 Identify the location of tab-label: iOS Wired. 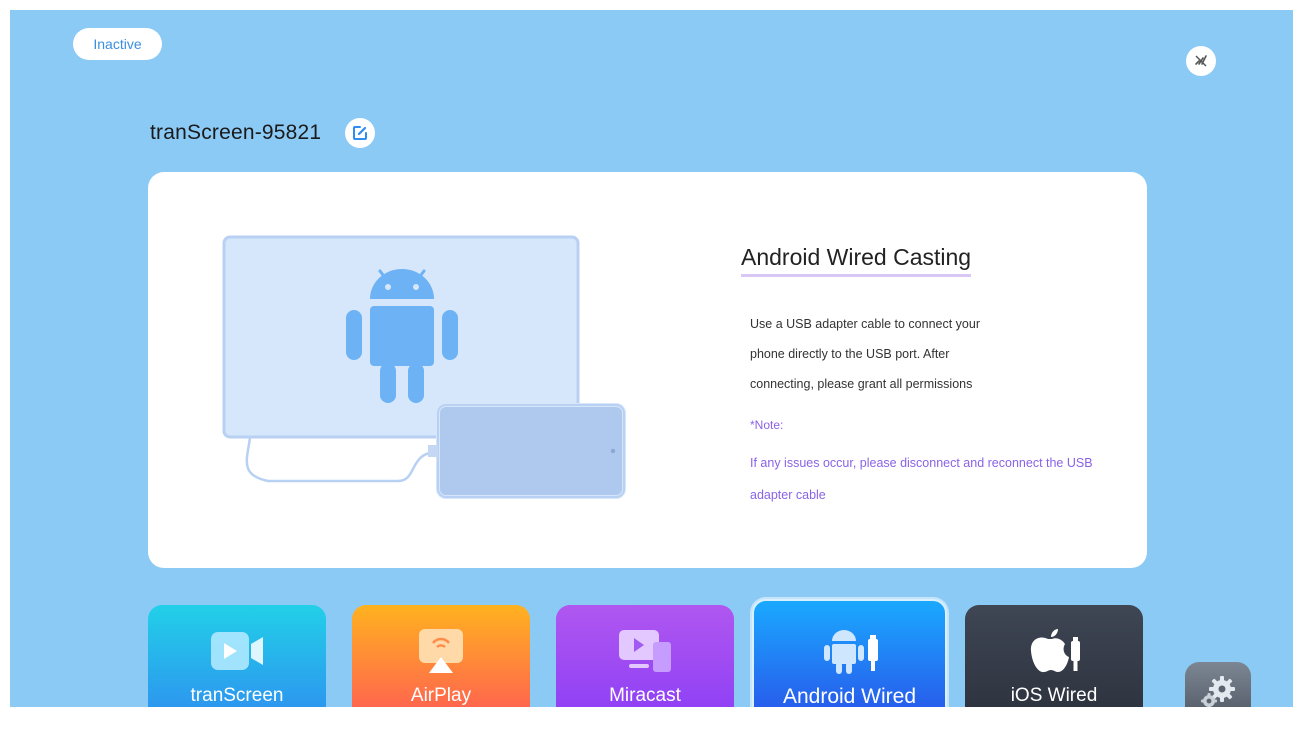
(1054, 695).